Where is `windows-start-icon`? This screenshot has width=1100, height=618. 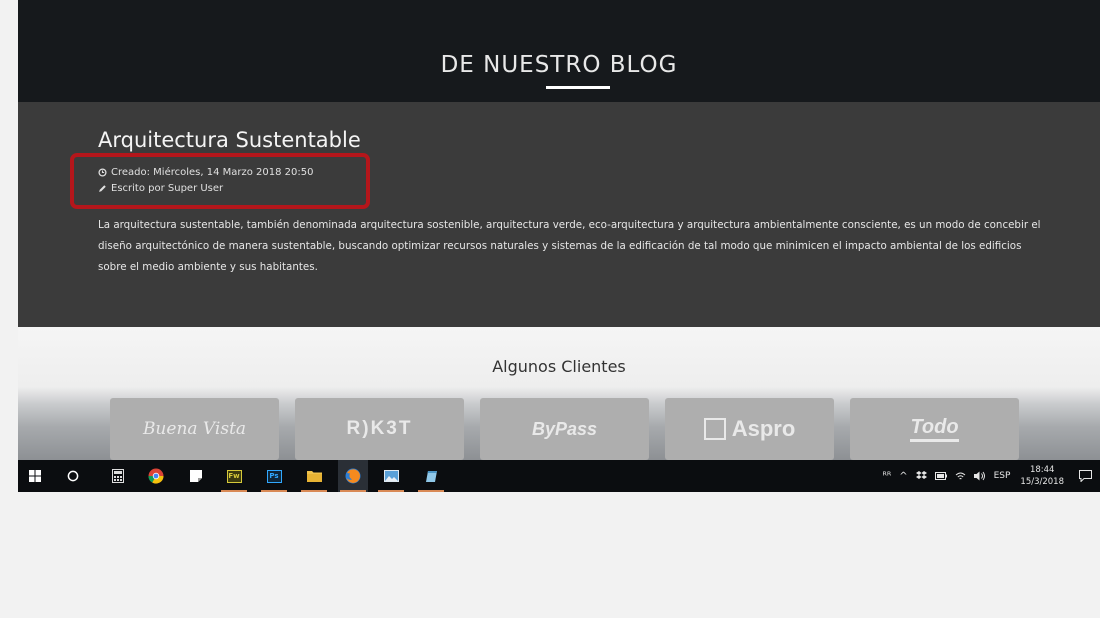
windows-start-icon is located at coordinates (35, 476).